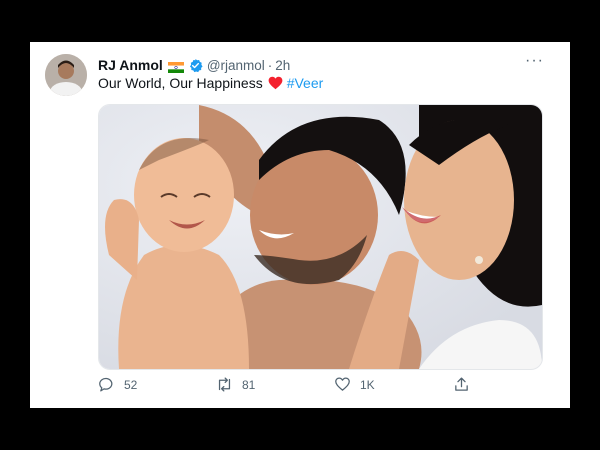 Image resolution: width=600 pixels, height=450 pixels. I want to click on verified-badge-icon, so click(195, 65).